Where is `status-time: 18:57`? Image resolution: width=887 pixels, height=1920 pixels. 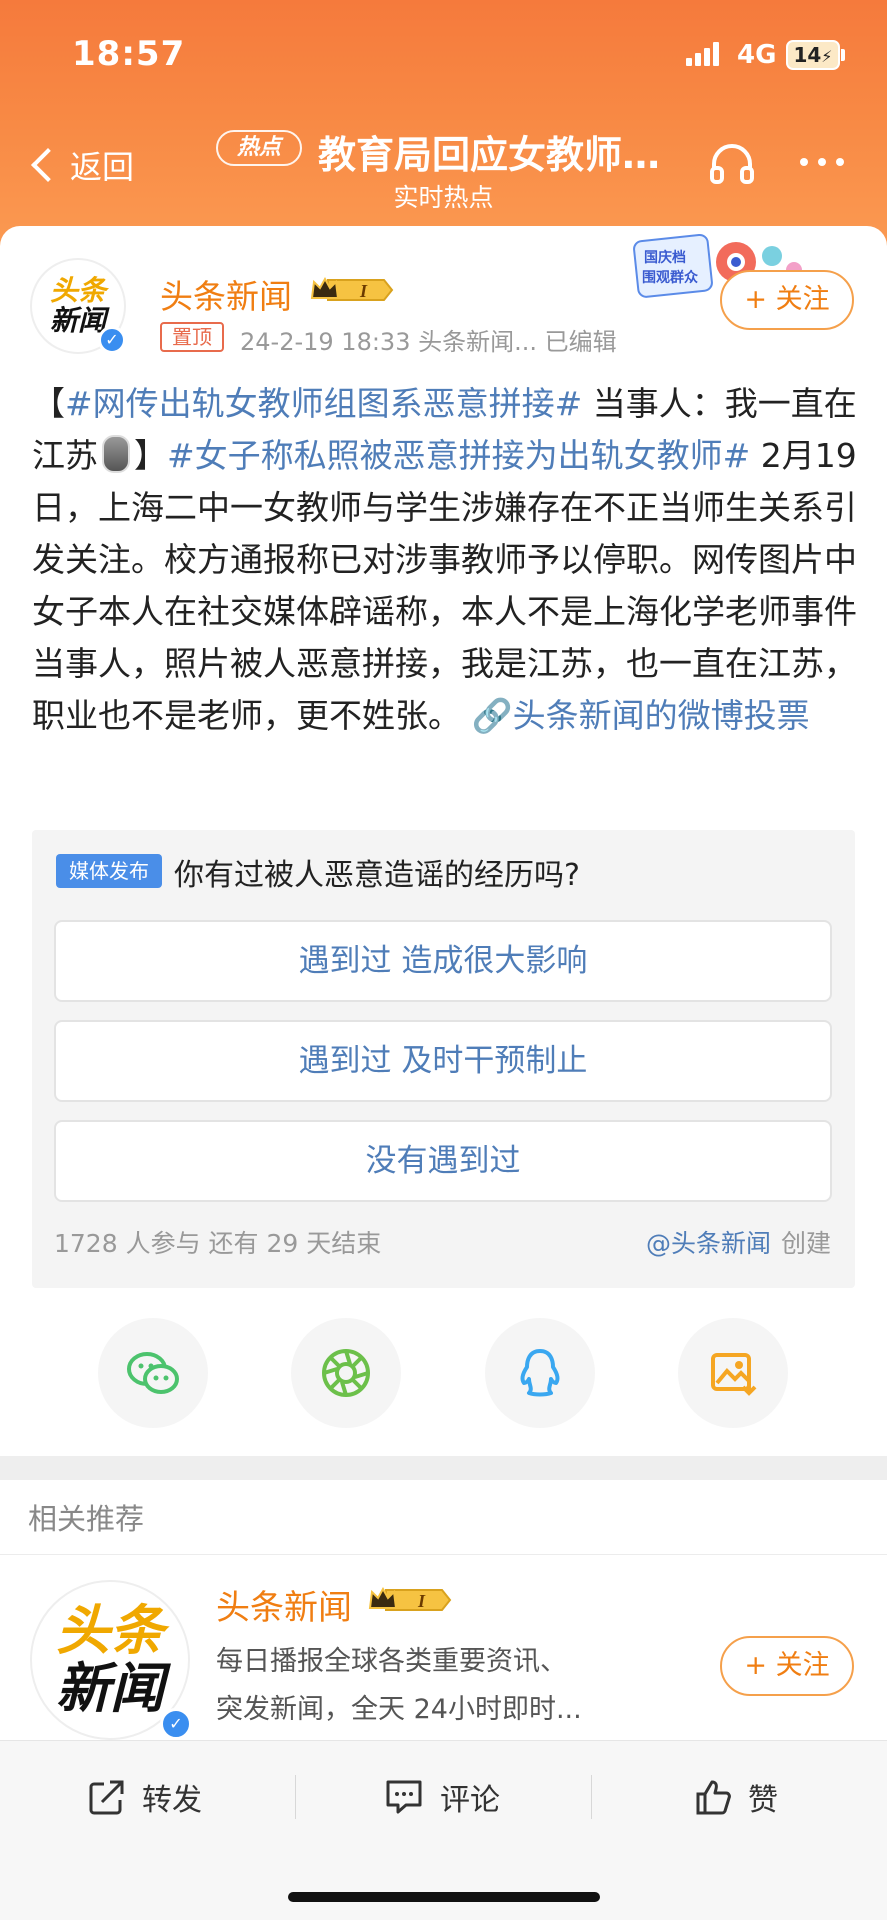
status-time: 18:57 is located at coordinates (129, 54).